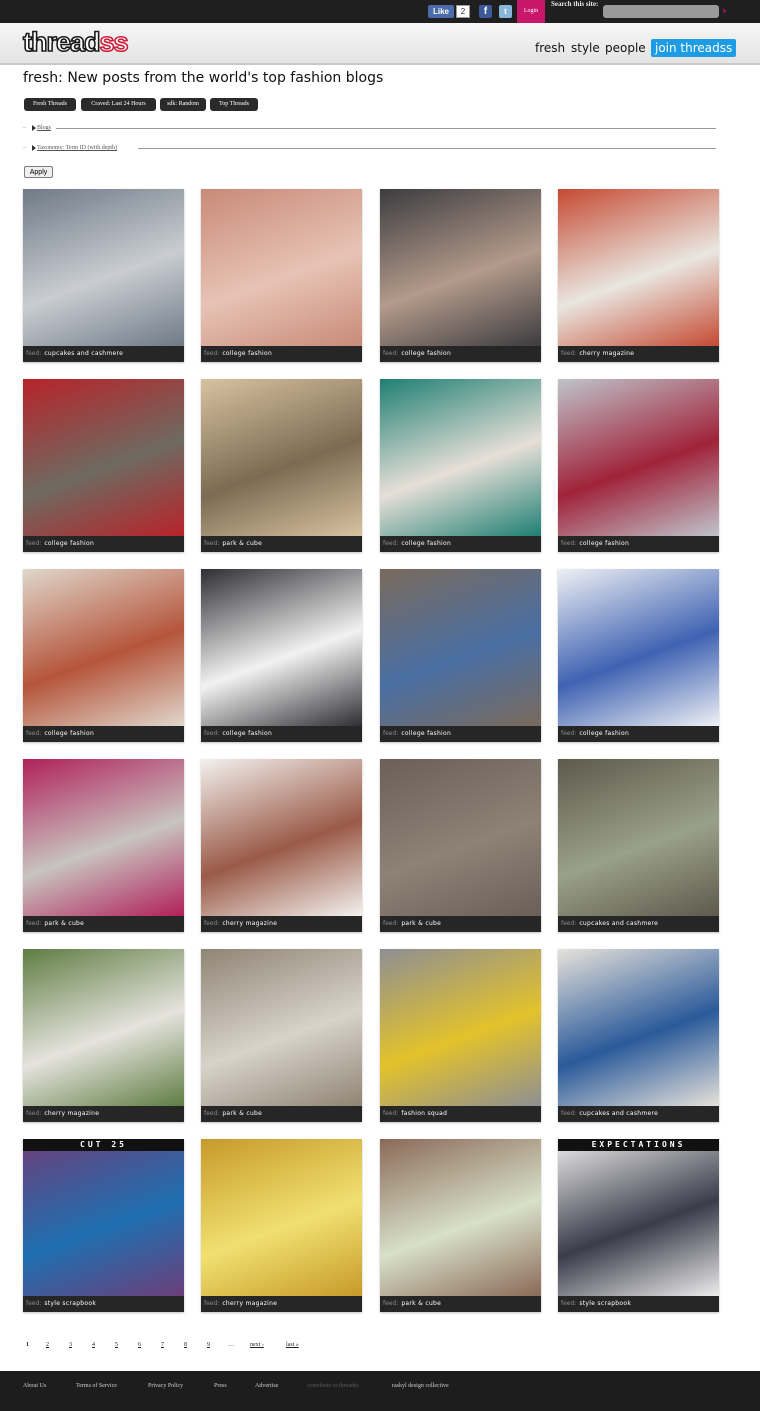 This screenshot has height=1411, width=760. Describe the element at coordinates (266, 1386) in the screenshot. I see `footer-advertise-link: Advertise` at that location.